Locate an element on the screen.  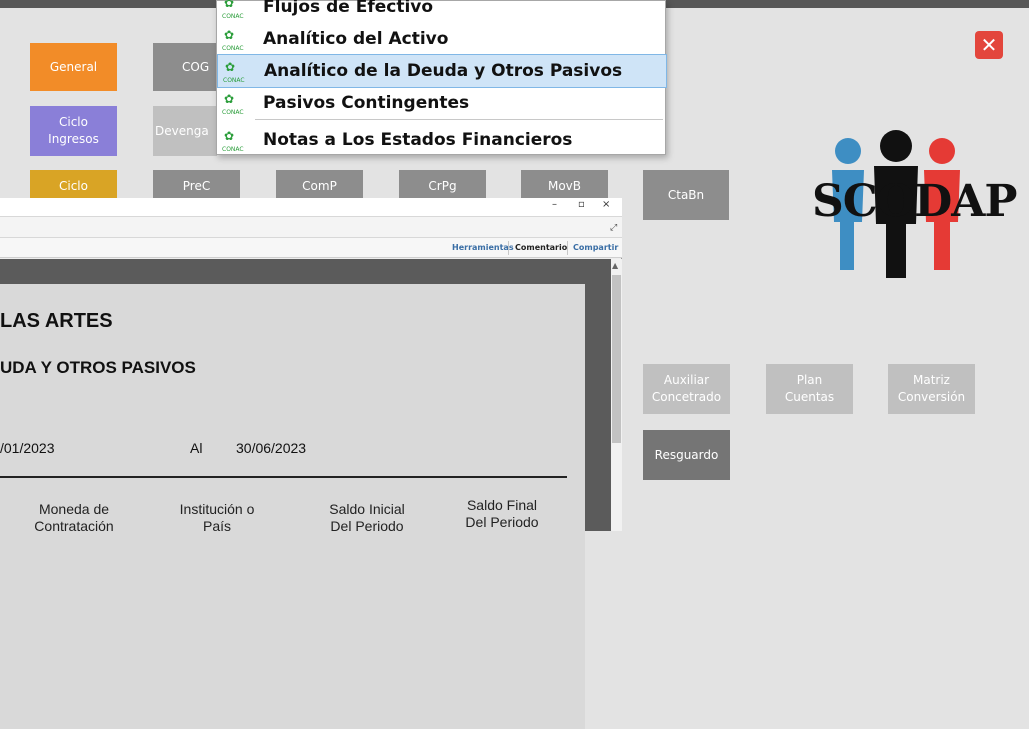
expand-icon: ⤢ is located at coordinates (613, 228).